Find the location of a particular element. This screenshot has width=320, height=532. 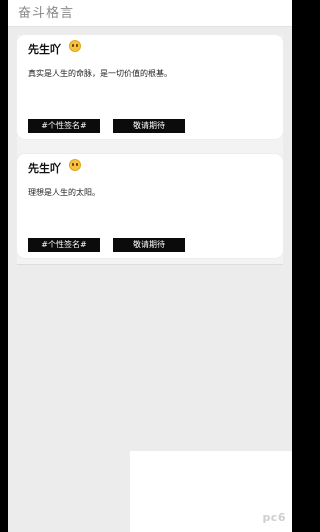

top-bar: 奋斗格言 is located at coordinates (150, 13).